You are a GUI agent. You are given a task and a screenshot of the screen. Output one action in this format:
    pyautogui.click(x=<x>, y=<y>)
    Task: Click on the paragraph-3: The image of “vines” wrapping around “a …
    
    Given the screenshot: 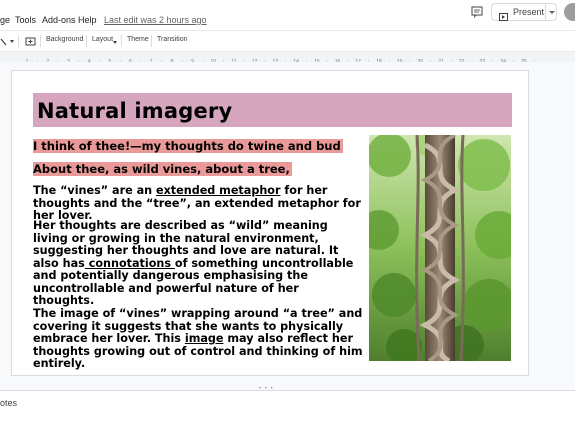 What is the action you would take?
    pyautogui.click(x=198, y=339)
    